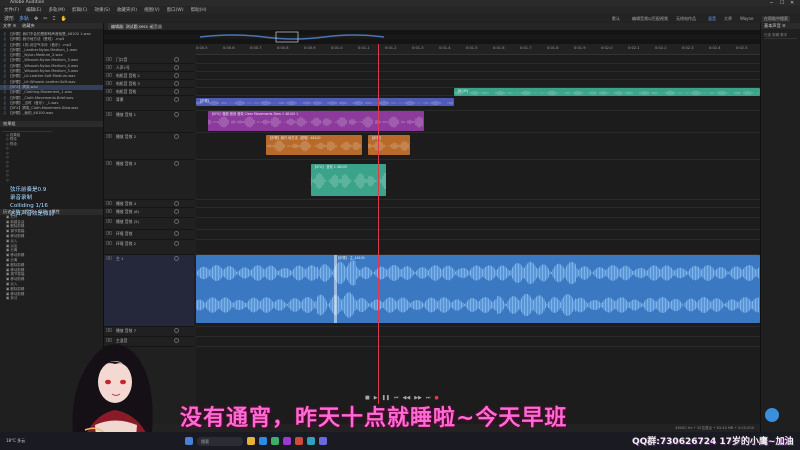 This screenshot has width=800, height=450. Describe the element at coordinates (149, 92) in the screenshot. I see `track-header: M 电机音 音效` at that location.